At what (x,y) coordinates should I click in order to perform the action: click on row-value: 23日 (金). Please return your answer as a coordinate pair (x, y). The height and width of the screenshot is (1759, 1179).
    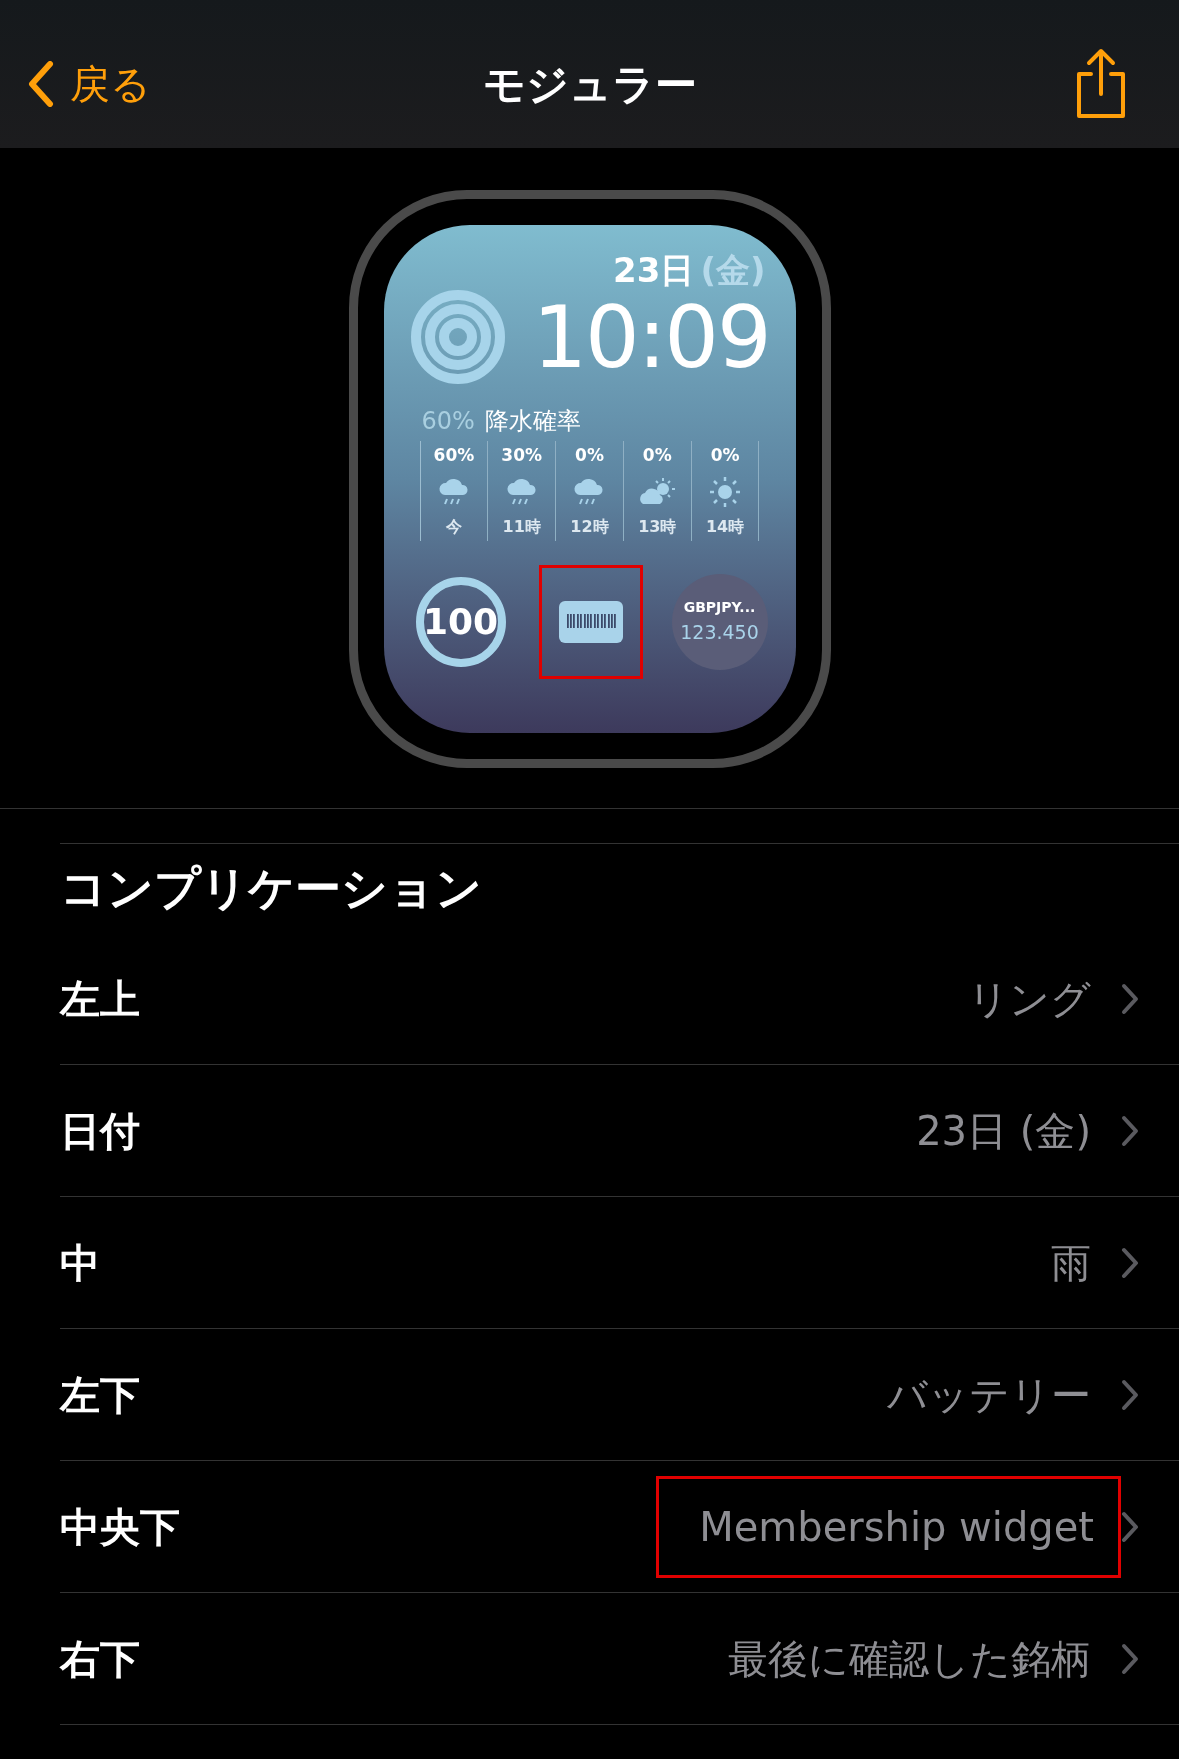
    Looking at the image, I should click on (1003, 1131).